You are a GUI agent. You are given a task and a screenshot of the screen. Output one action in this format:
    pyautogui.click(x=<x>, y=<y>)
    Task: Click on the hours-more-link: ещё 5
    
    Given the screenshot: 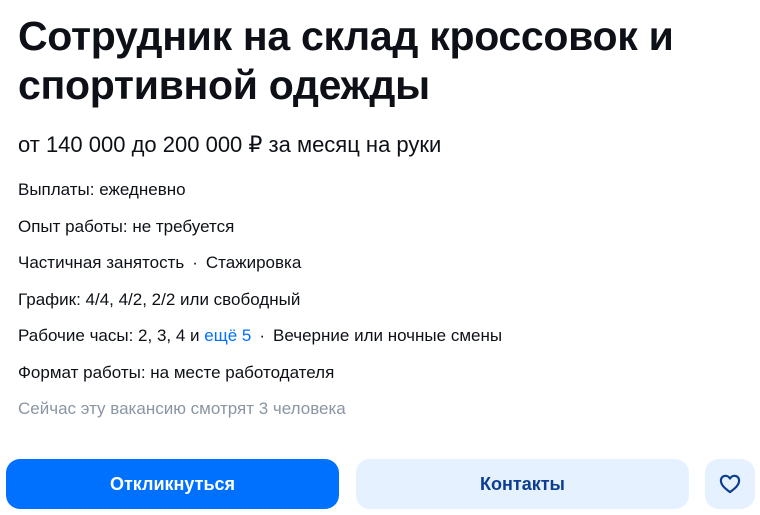 What is the action you would take?
    pyautogui.click(x=227, y=335)
    